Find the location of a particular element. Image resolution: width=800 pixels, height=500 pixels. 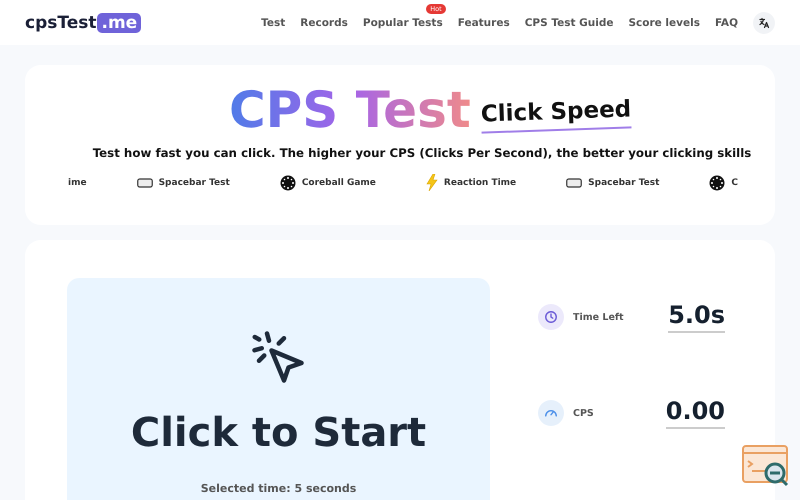

start-prompt: Click to Start is located at coordinates (278, 433).